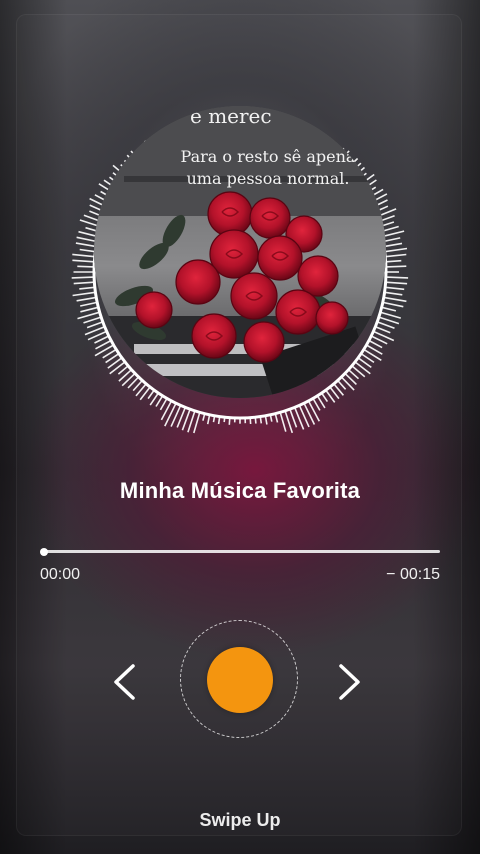  I want to click on progress-bar, so click(239, 551).